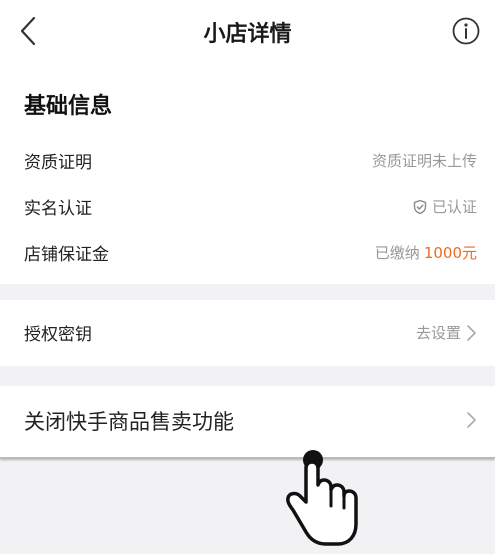 This screenshot has height=554, width=495. I want to click on auth-key-card: 授权密钥 去设置, so click(247, 333).